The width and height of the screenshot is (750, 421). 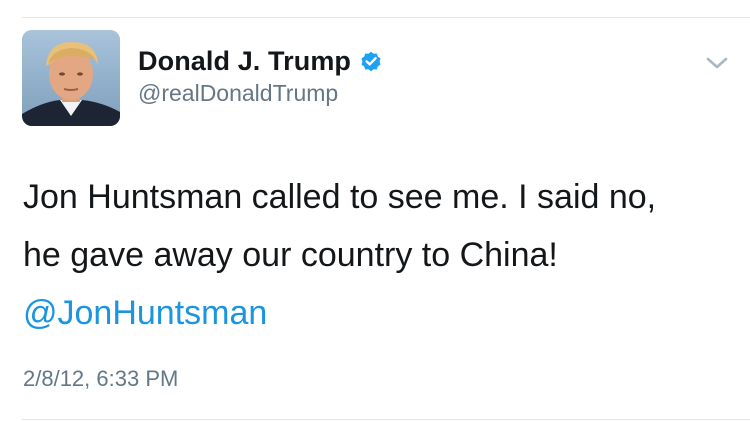 What do you see at coordinates (717, 63) in the screenshot?
I see `chevron-down-icon` at bounding box center [717, 63].